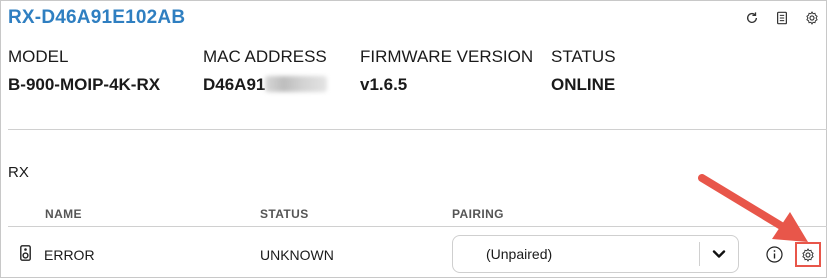 This screenshot has height=278, width=827. I want to click on info-icon, so click(774, 254).